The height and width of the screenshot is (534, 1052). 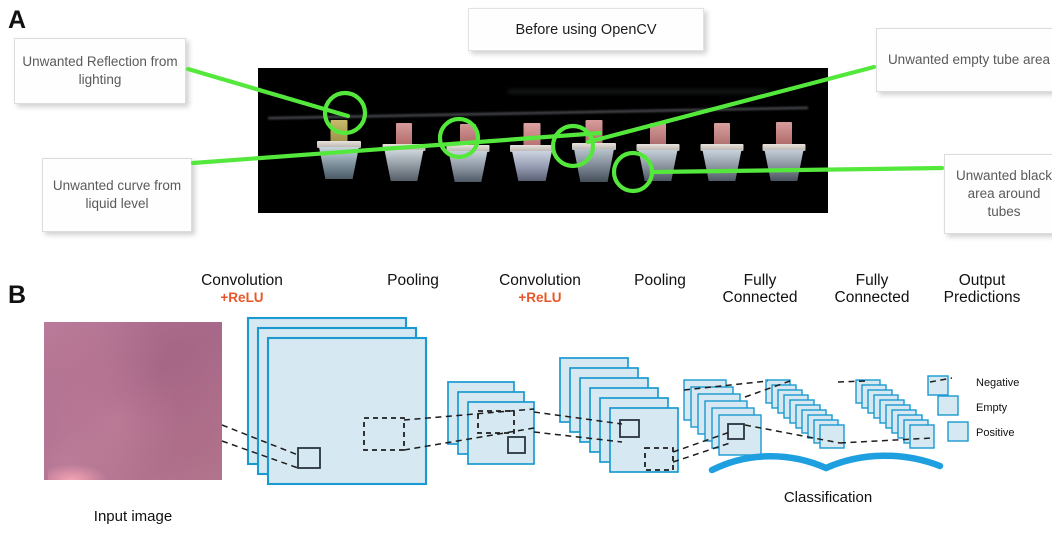 I want to click on fc1-units, so click(x=805, y=414).